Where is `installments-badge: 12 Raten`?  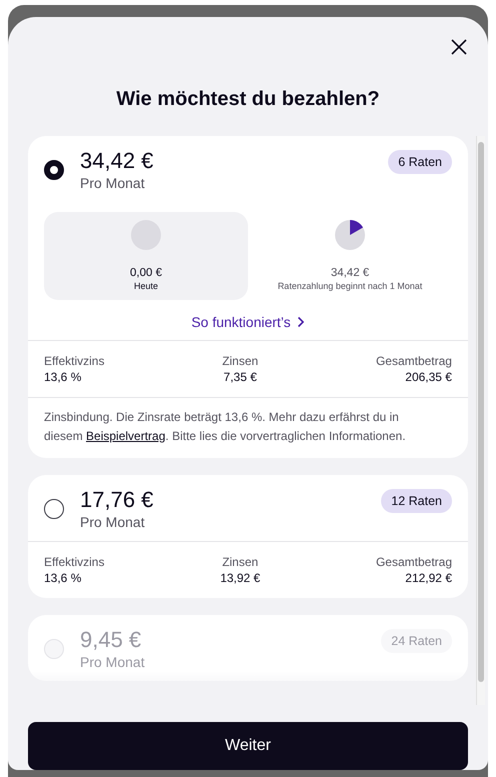
installments-badge: 12 Raten is located at coordinates (416, 501).